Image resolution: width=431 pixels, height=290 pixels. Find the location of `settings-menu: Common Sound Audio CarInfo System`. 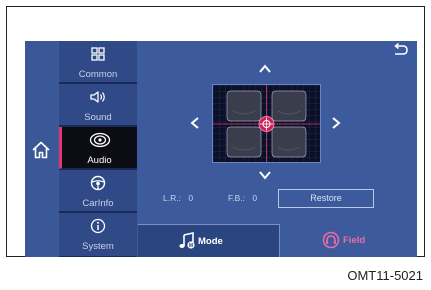

settings-menu: Common Sound Audio CarInfo System is located at coordinates (98, 149).